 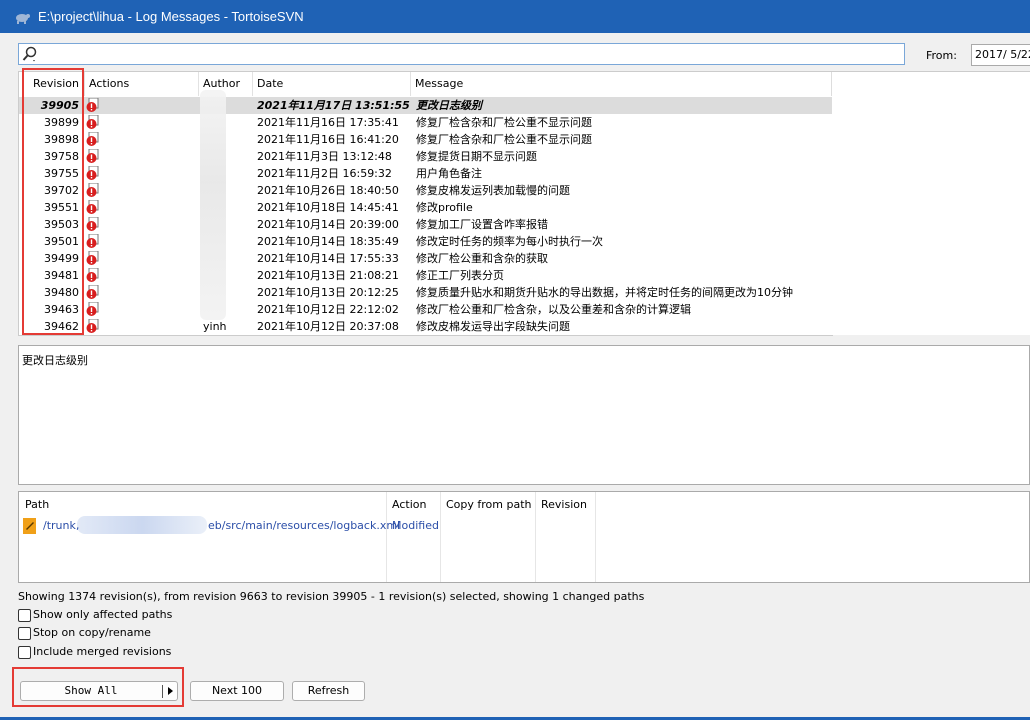 I want to click on revision-column-highlight, so click(x=53, y=201).